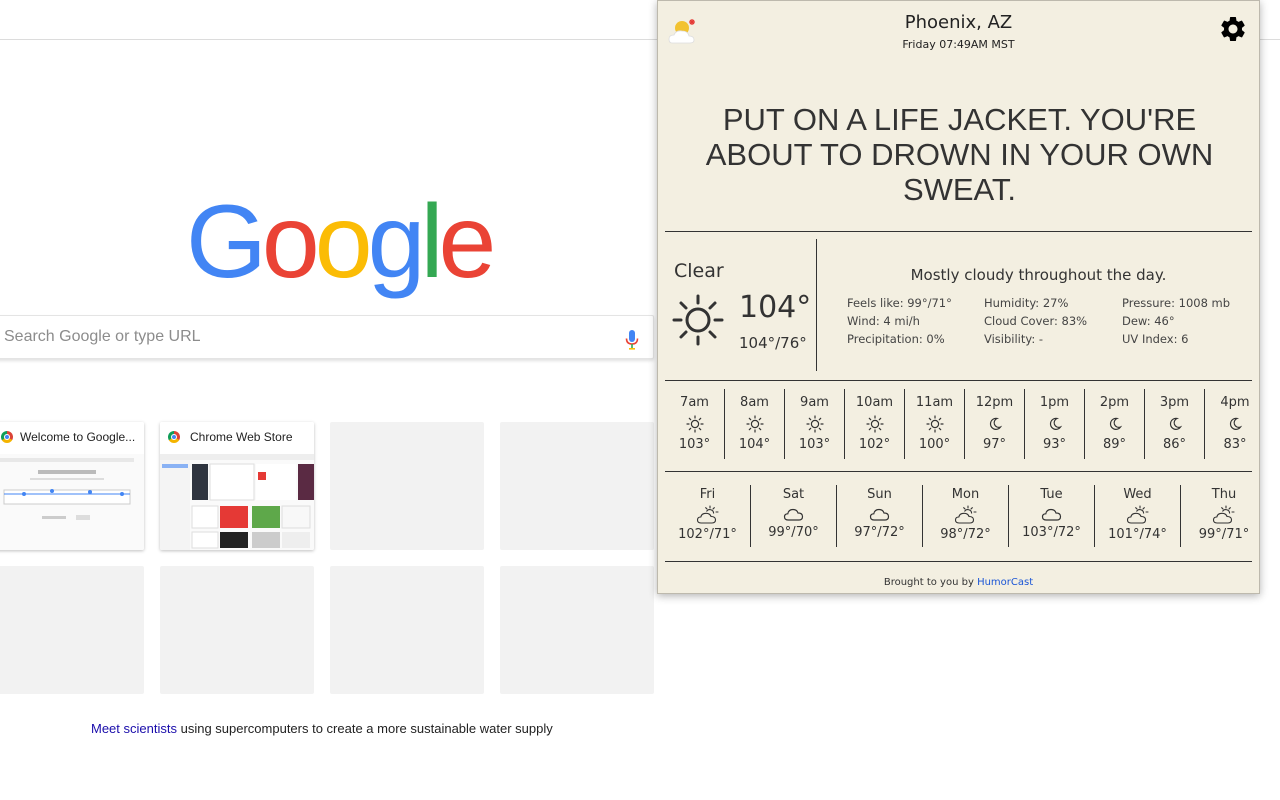 This screenshot has height=800, width=1280. I want to click on logo-letter: l, so click(431, 242).